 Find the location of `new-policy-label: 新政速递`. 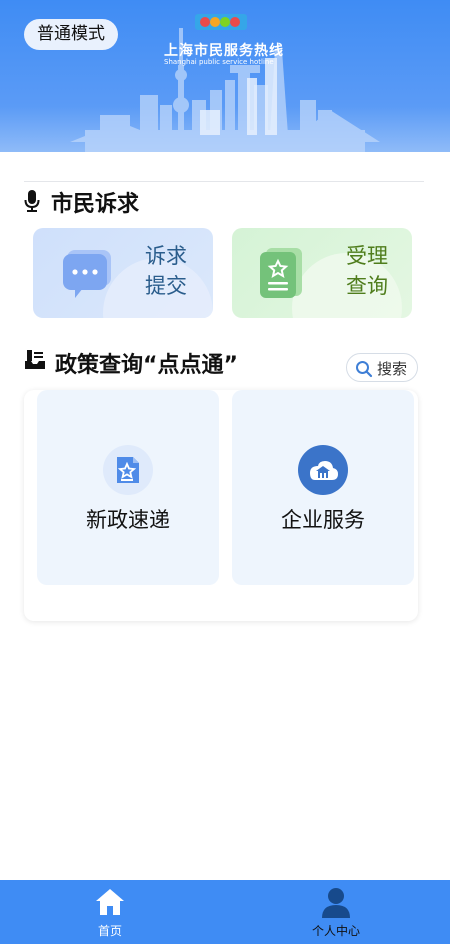

new-policy-label: 新政速递 is located at coordinates (128, 520).